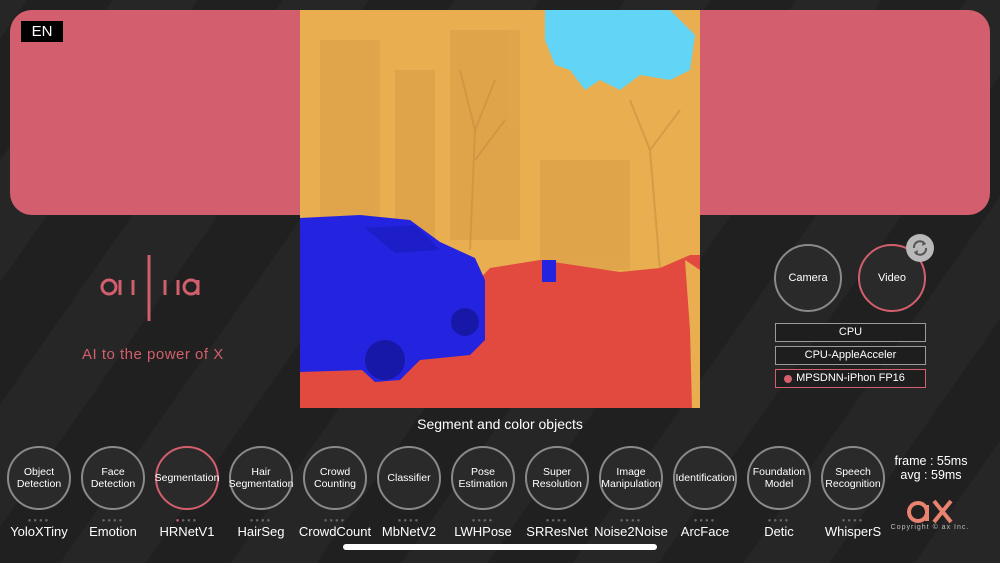  Describe the element at coordinates (850, 355) in the screenshot. I see `backend-cpu-apple: CPU-AppleAcceler` at that location.